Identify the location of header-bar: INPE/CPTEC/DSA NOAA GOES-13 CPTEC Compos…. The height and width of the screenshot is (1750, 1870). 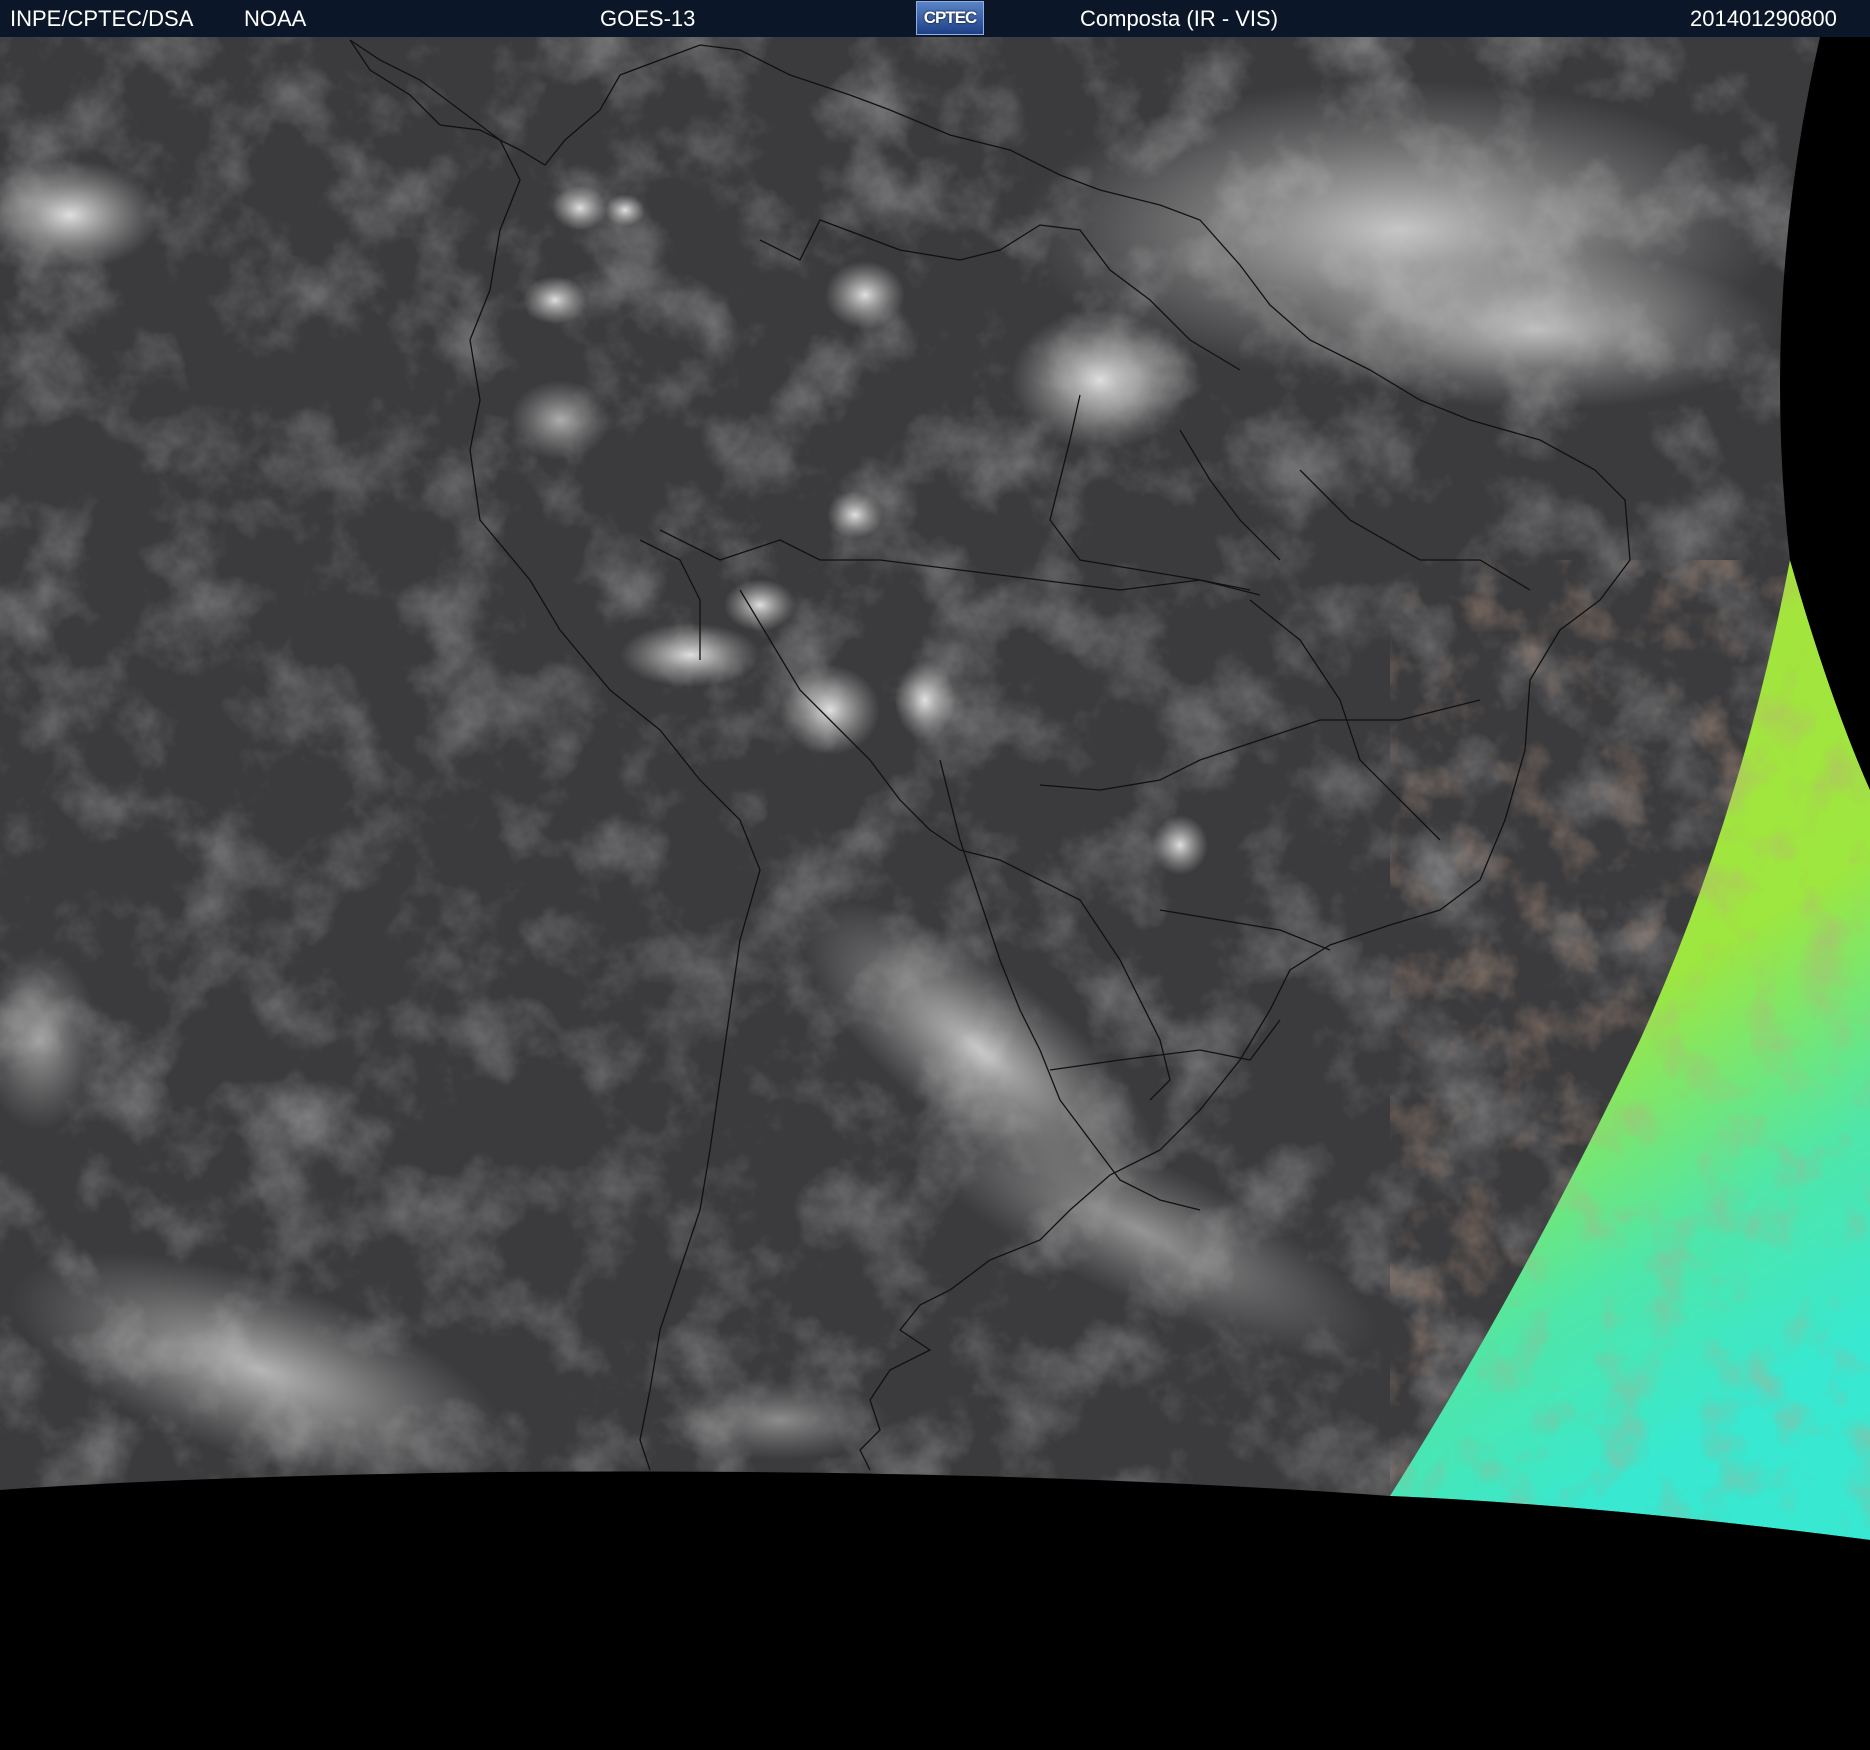
(935, 18).